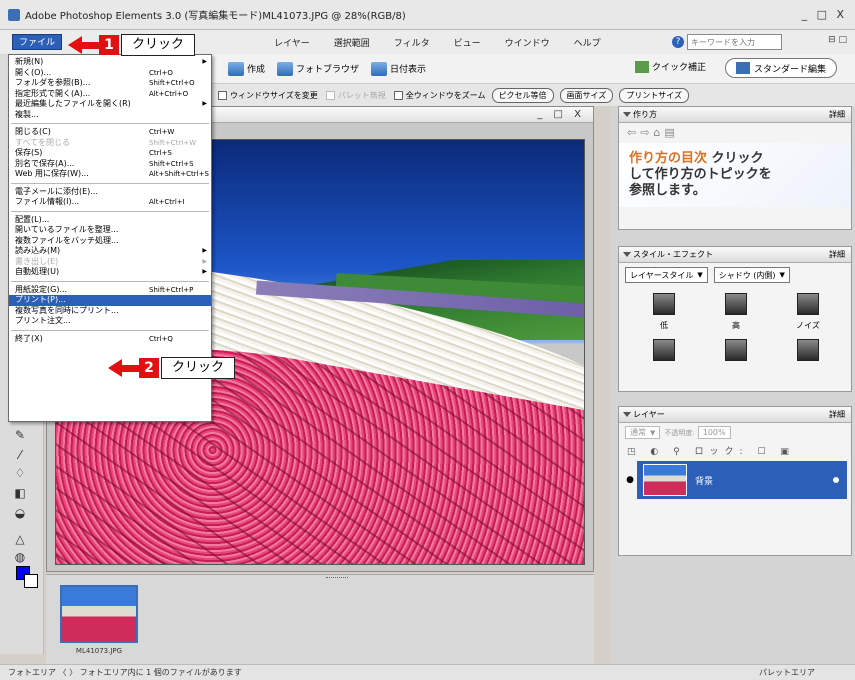  I want to click on pencil-tool-icon: ⁄, so click(20, 455).